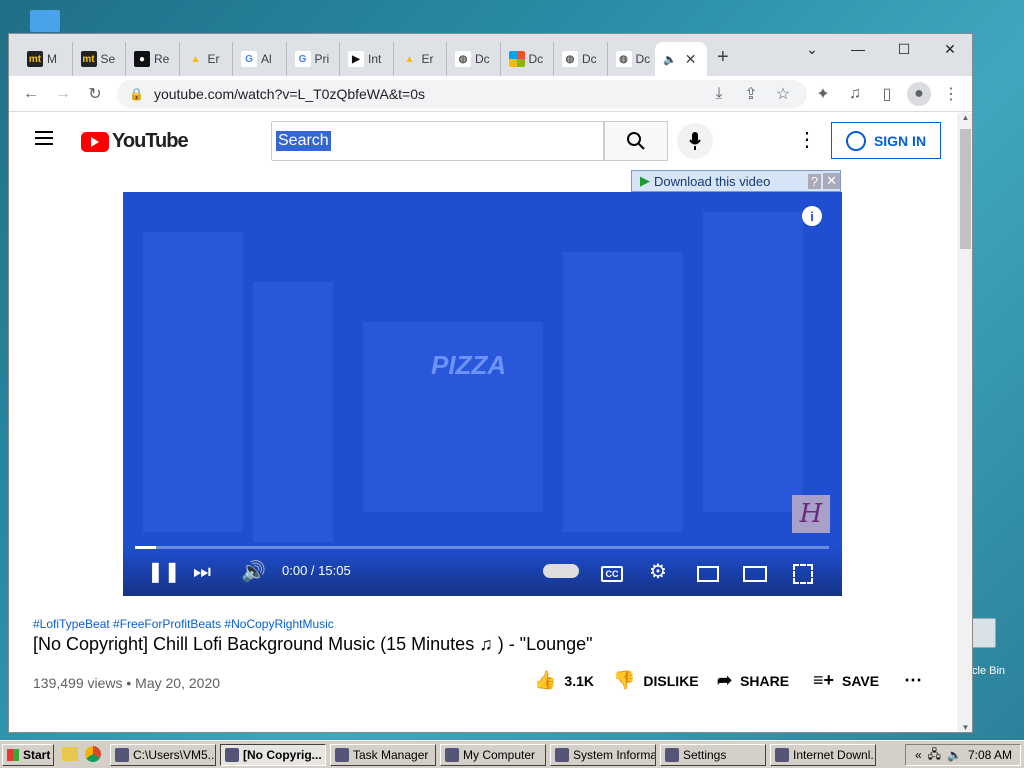  I want to click on youtube-logo: YouTube, so click(135, 141).